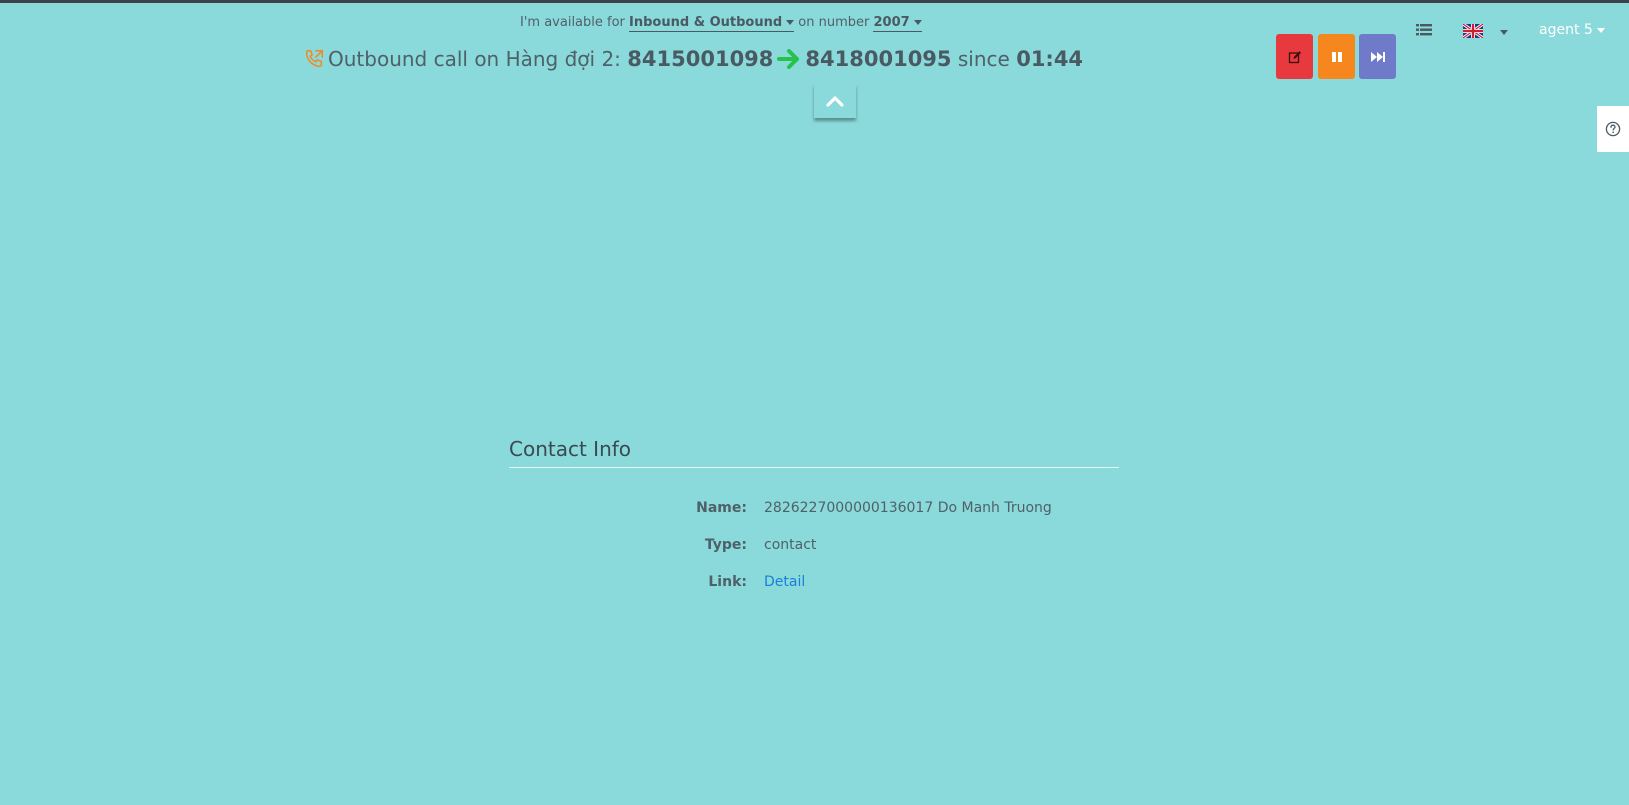 The height and width of the screenshot is (805, 1629). I want to click on call-label: Outbound call on Hàng đợi 2:, so click(474, 59).